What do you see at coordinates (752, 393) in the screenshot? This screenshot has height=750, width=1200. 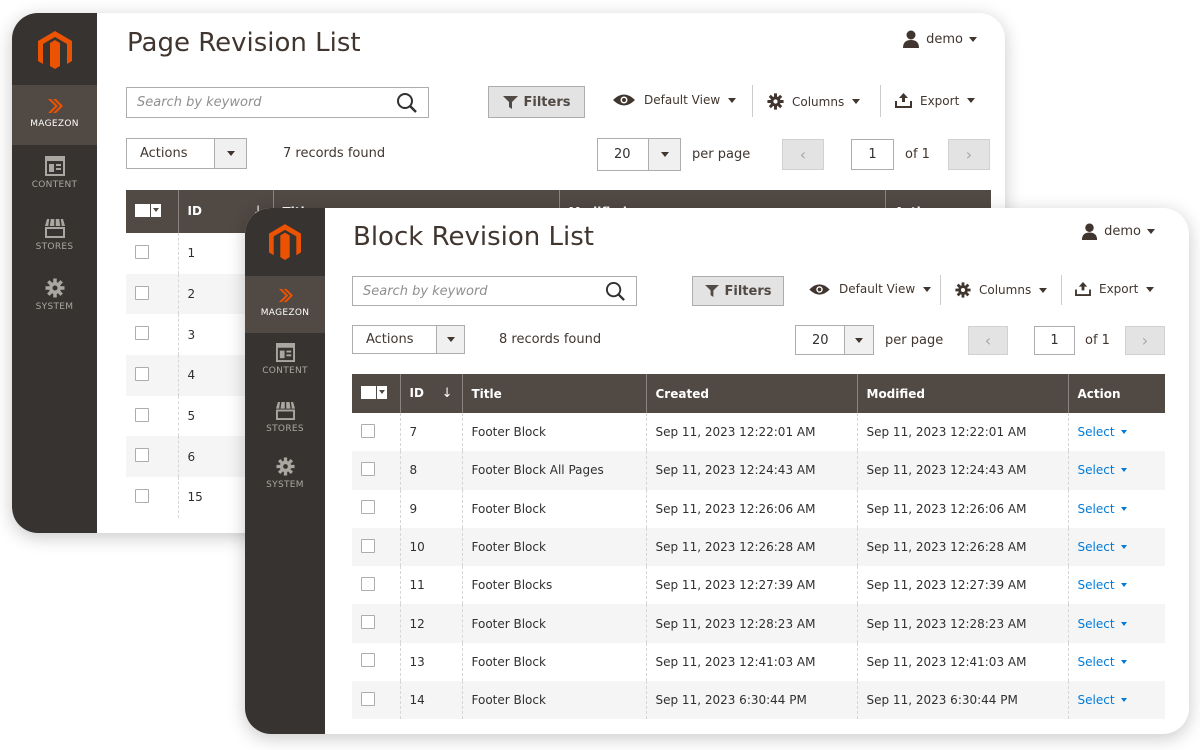 I see `column-header-created: Created` at bounding box center [752, 393].